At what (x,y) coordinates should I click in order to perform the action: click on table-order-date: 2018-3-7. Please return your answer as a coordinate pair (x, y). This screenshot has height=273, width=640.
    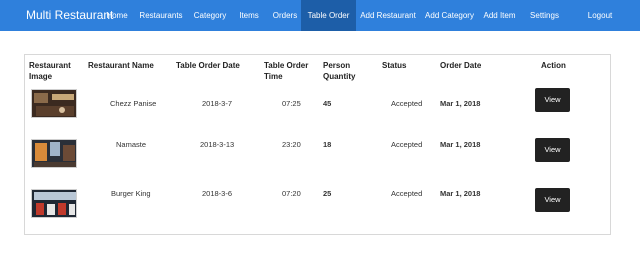
    Looking at the image, I should click on (217, 103).